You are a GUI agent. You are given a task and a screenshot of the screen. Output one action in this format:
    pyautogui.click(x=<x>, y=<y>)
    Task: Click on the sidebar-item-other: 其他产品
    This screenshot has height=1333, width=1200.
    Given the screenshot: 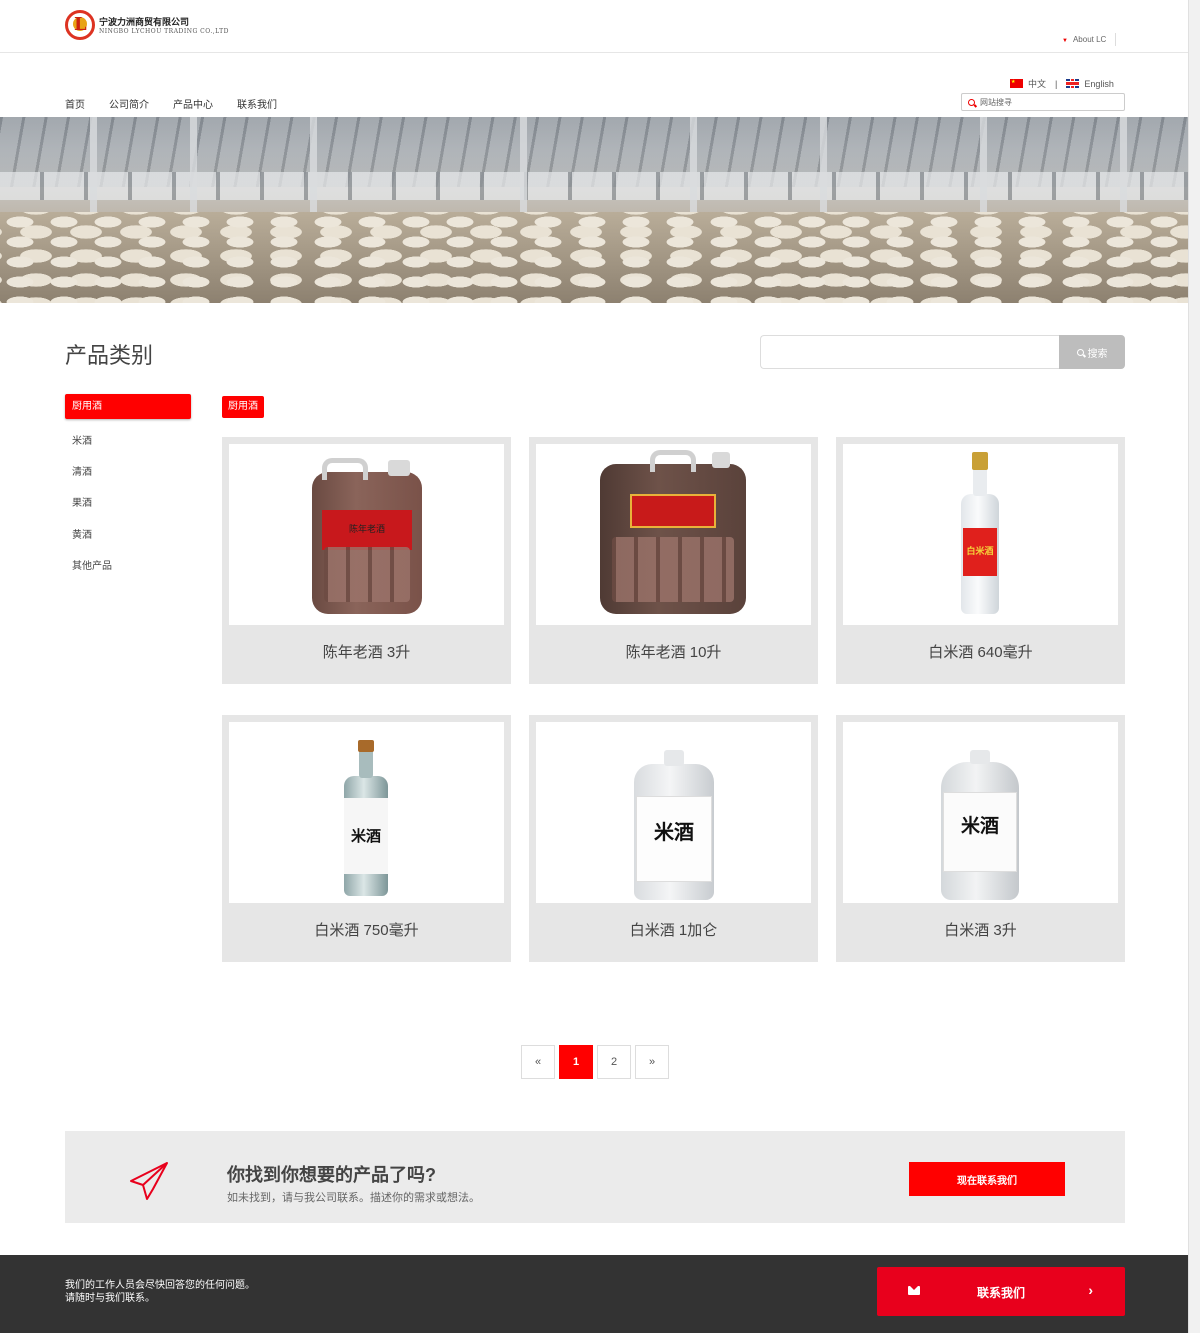 What is the action you would take?
    pyautogui.click(x=92, y=564)
    